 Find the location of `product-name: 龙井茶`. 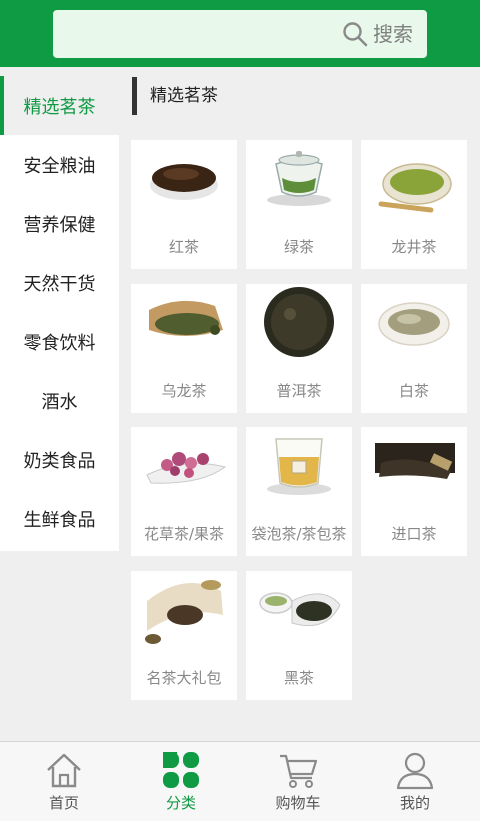

product-name: 龙井茶 is located at coordinates (414, 247).